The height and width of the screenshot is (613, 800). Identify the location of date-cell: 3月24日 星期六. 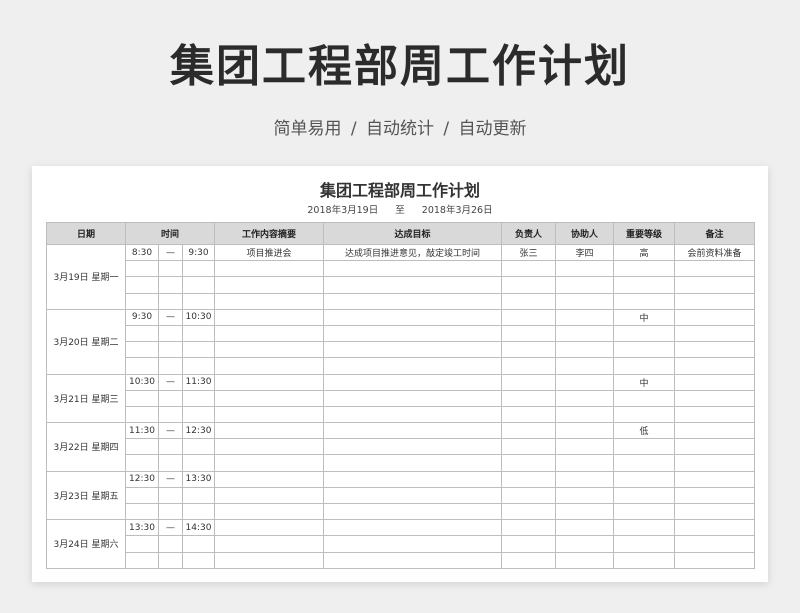
(86, 544).